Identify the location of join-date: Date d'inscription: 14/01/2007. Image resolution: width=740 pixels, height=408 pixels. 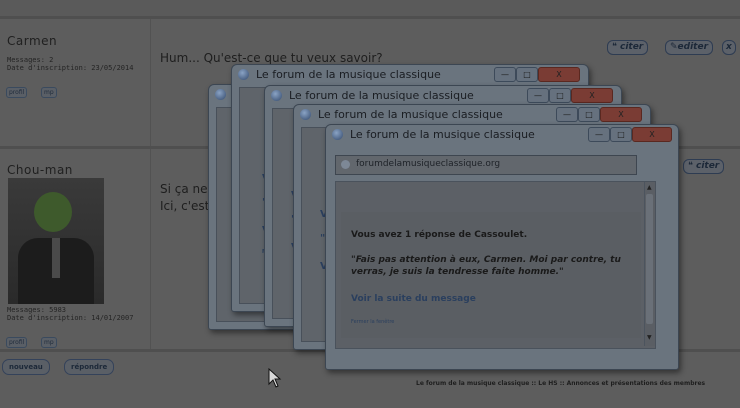
(70, 318).